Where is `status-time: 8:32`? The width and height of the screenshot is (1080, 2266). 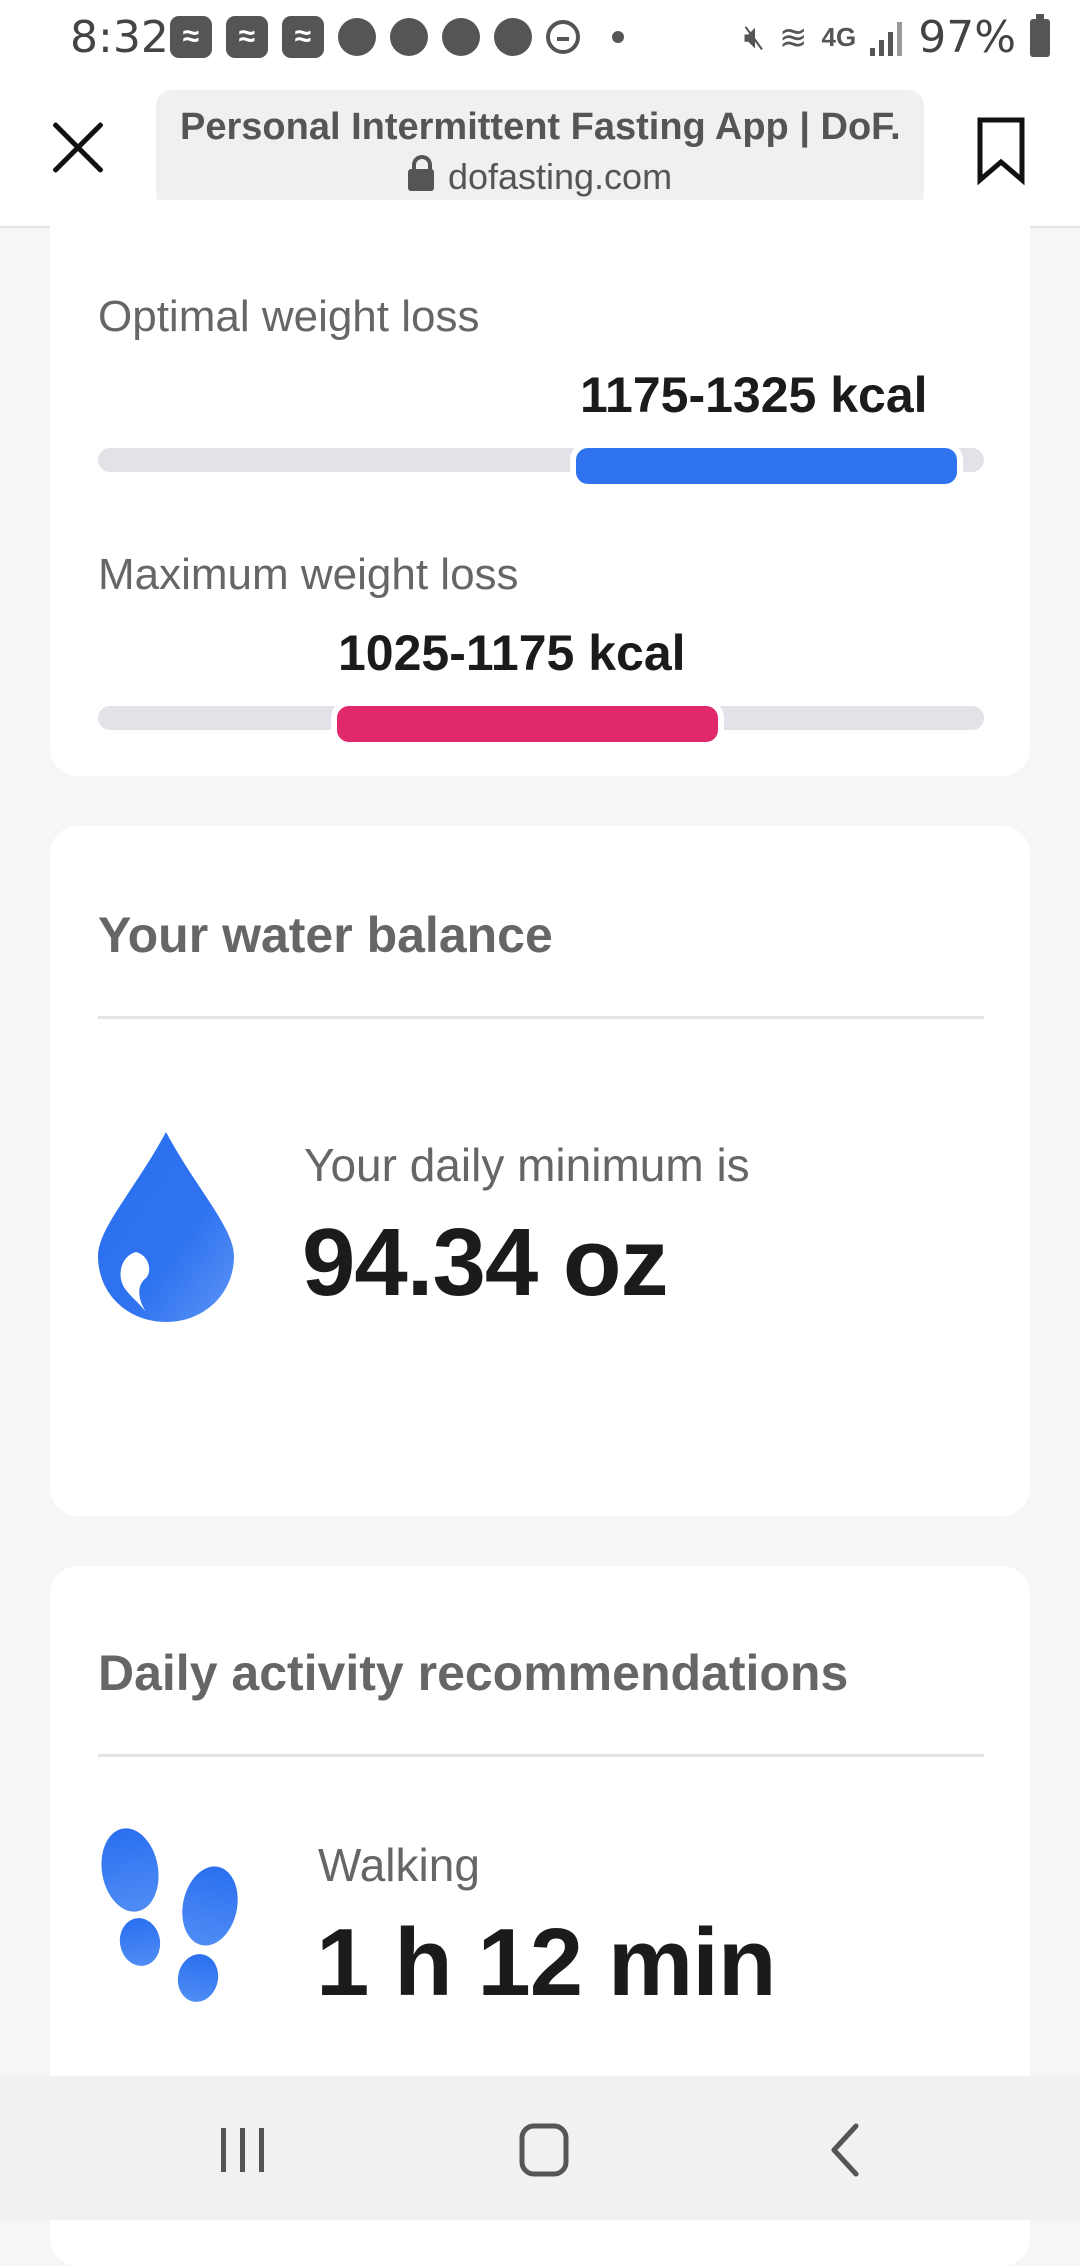 status-time: 8:32 is located at coordinates (119, 37).